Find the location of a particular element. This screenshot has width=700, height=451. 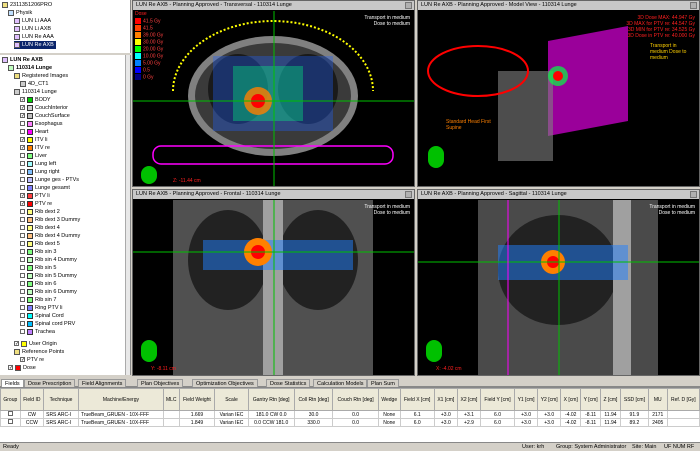

tree-ptv-re-point: ✓ PTV re is located at coordinates (32, 360).